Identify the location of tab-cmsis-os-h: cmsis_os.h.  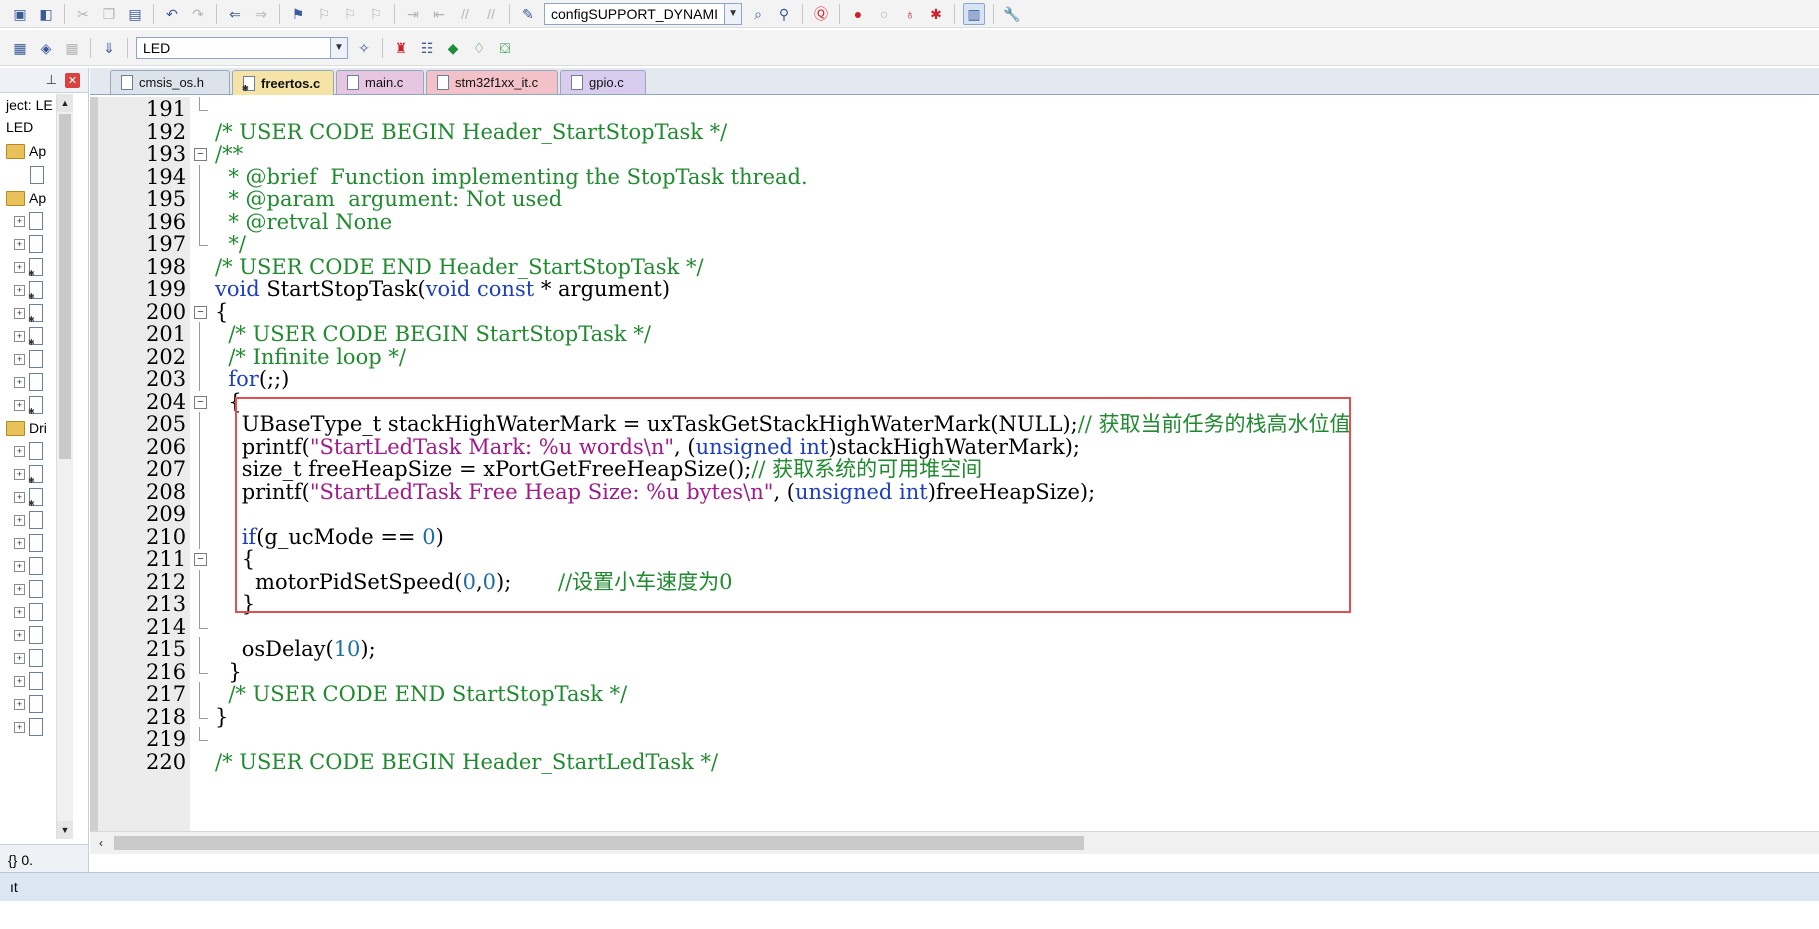
(170, 82).